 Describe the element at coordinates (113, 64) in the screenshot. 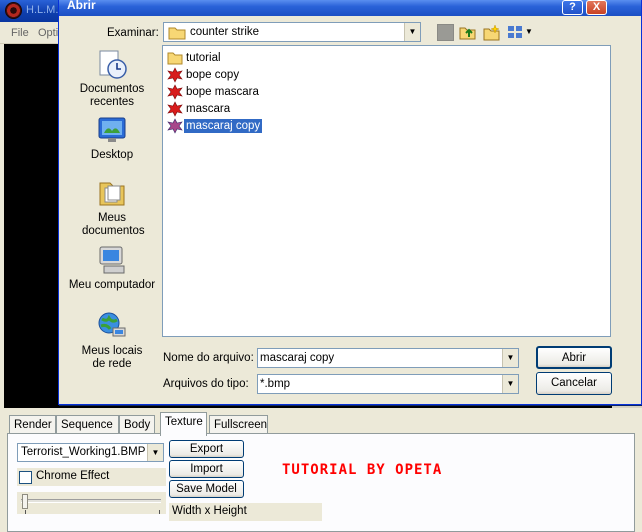

I see `recent-documents-icon` at that location.